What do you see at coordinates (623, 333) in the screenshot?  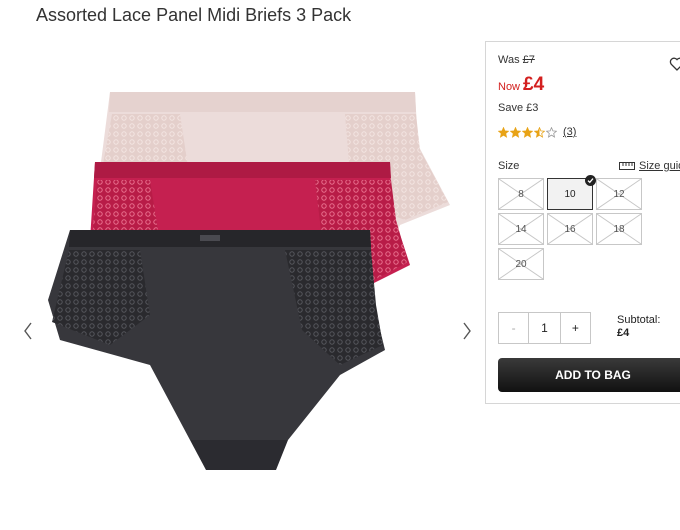 I see `subtotal-amount: £4` at bounding box center [623, 333].